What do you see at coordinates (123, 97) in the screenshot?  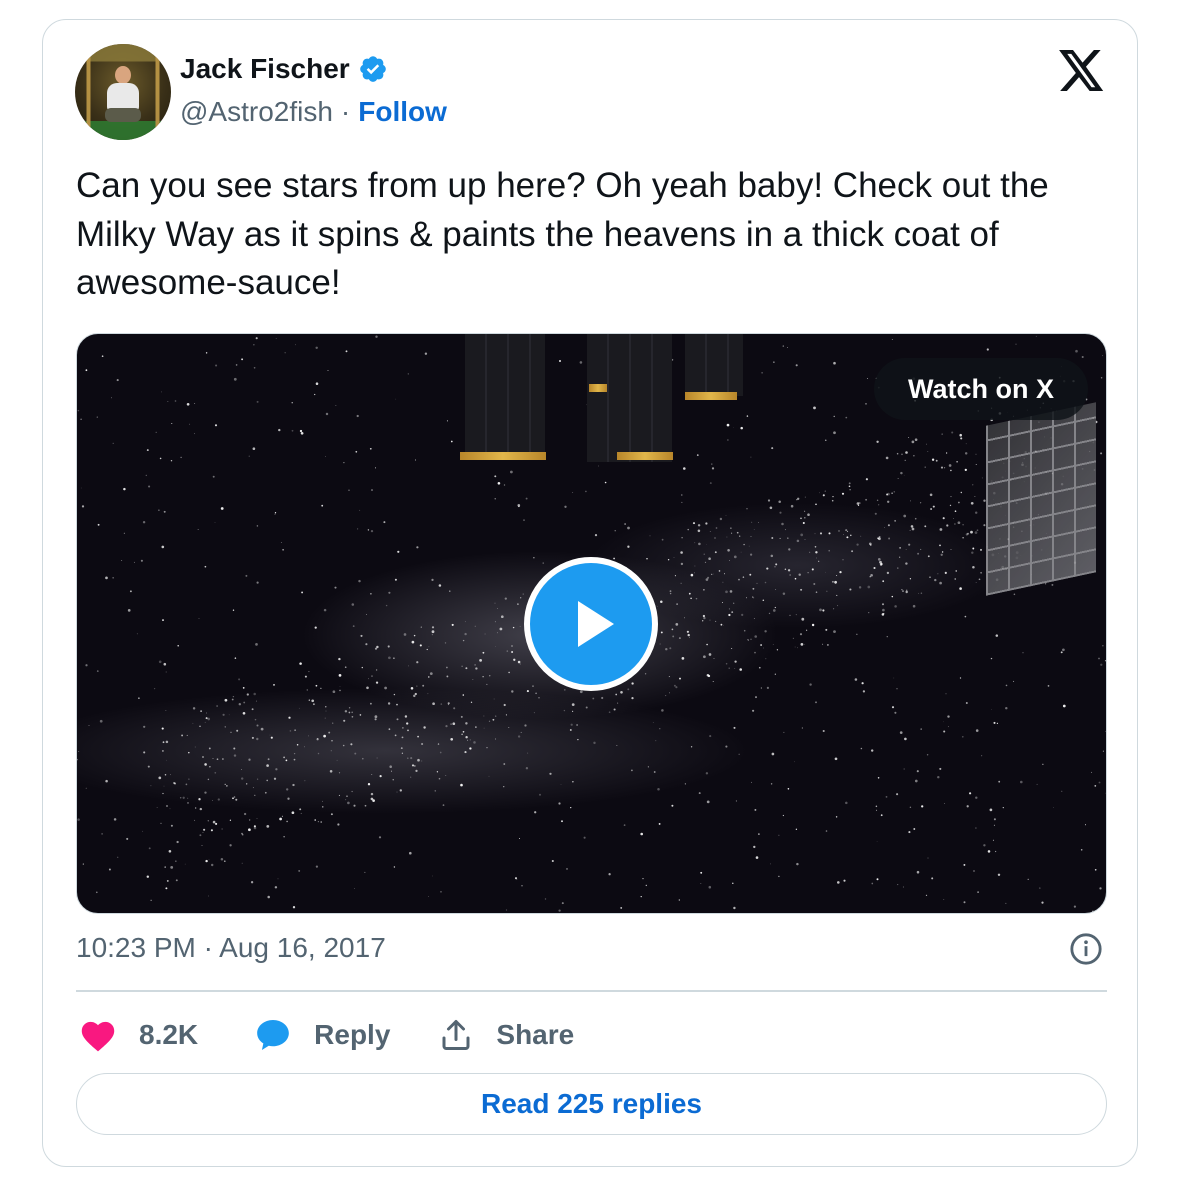 I see `avatar-person-body` at bounding box center [123, 97].